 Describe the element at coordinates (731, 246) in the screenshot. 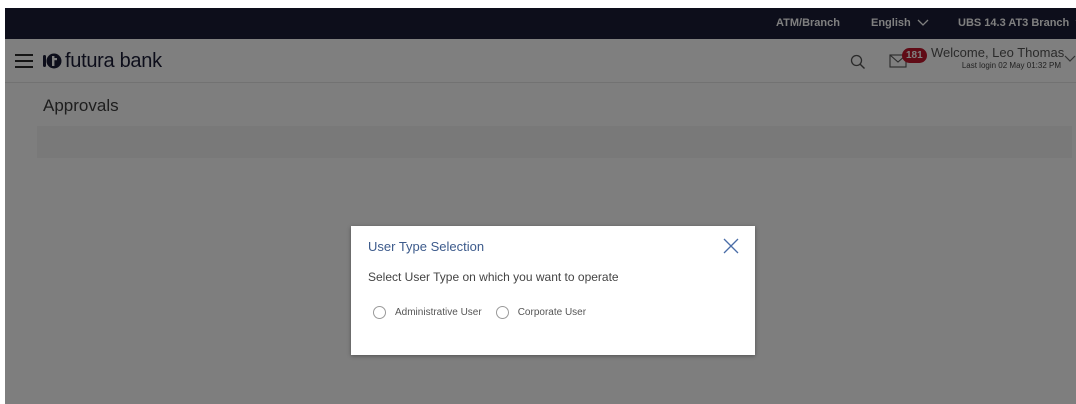

I see `close-icon` at that location.